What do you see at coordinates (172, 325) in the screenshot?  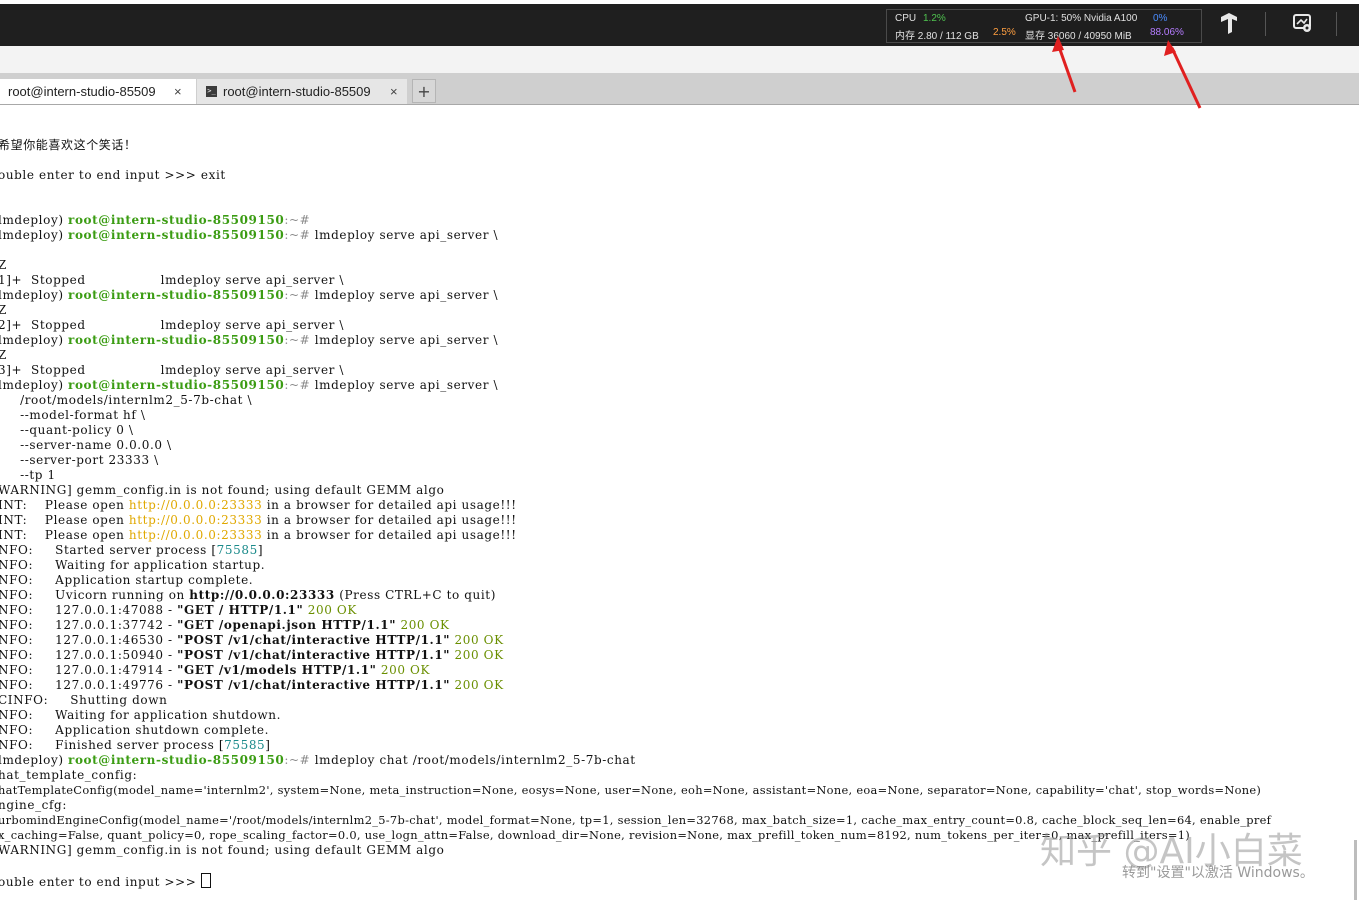 I see `terminal-line: 2]+ Stopped lmdeploy serve api_server \` at bounding box center [172, 325].